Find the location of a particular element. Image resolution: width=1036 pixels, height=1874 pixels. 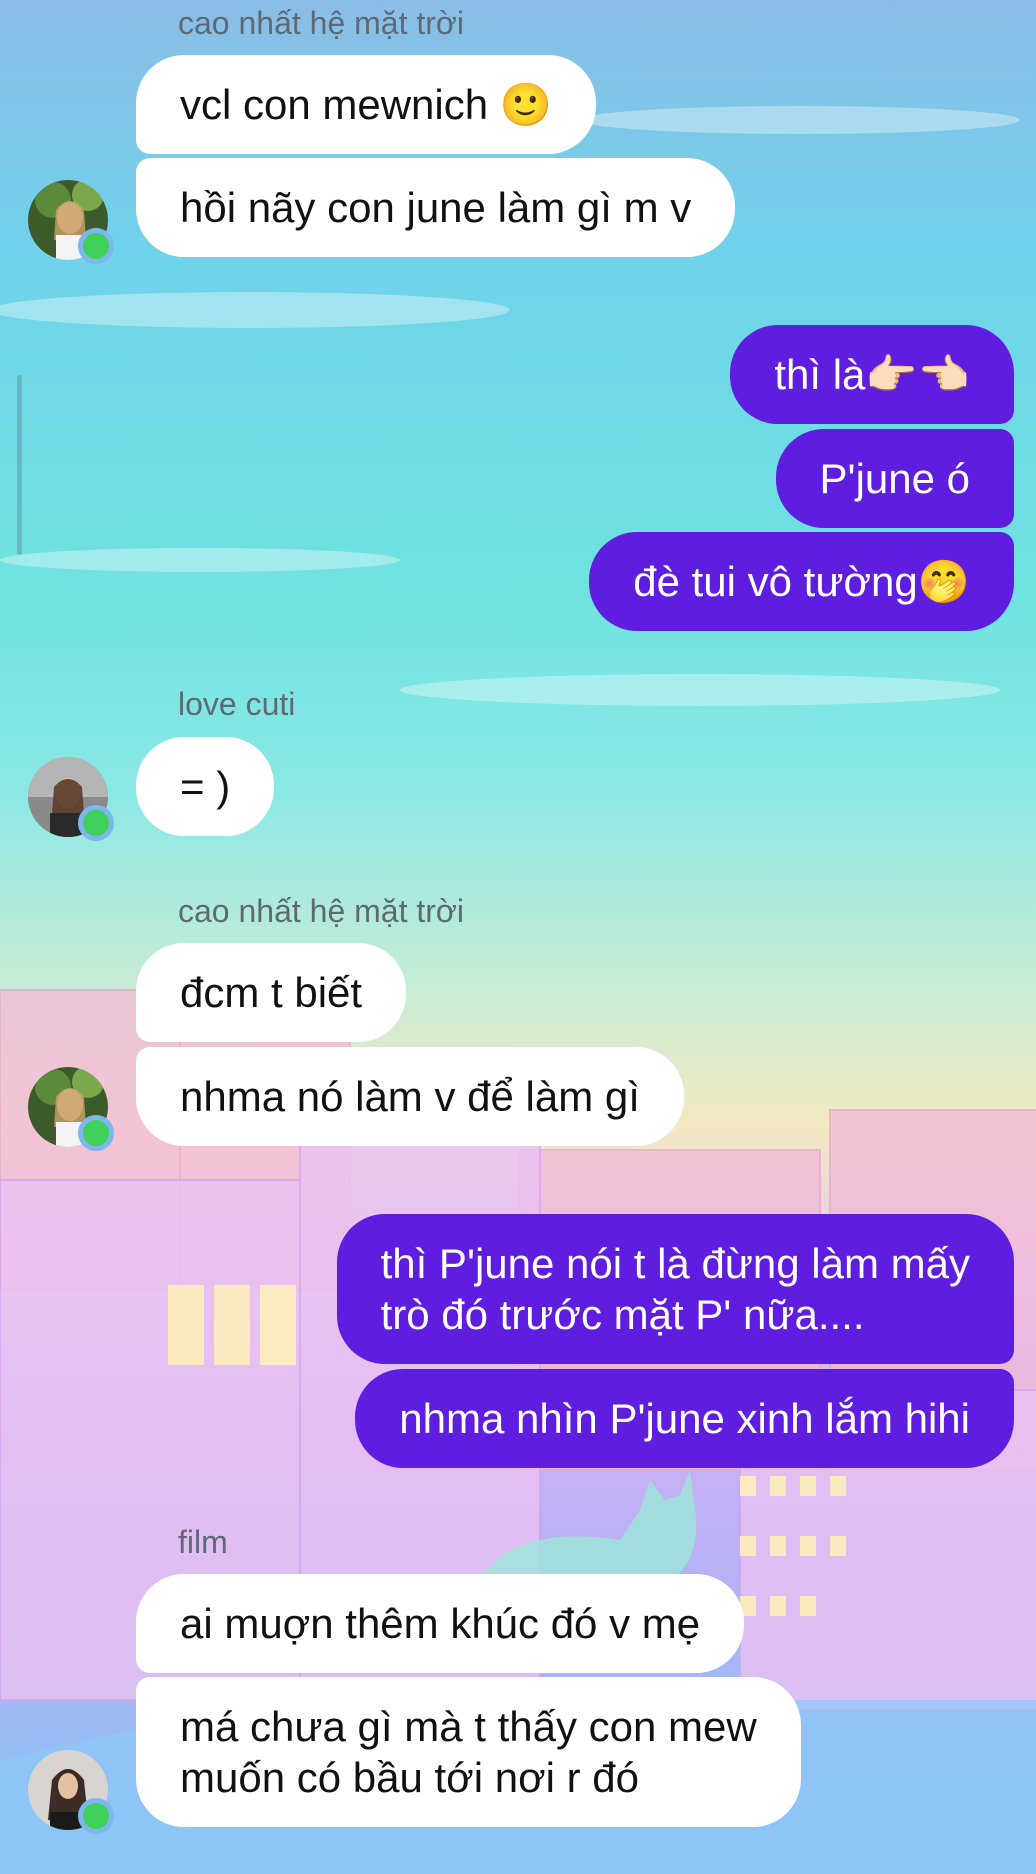

message-text: = ) is located at coordinates (205, 786).